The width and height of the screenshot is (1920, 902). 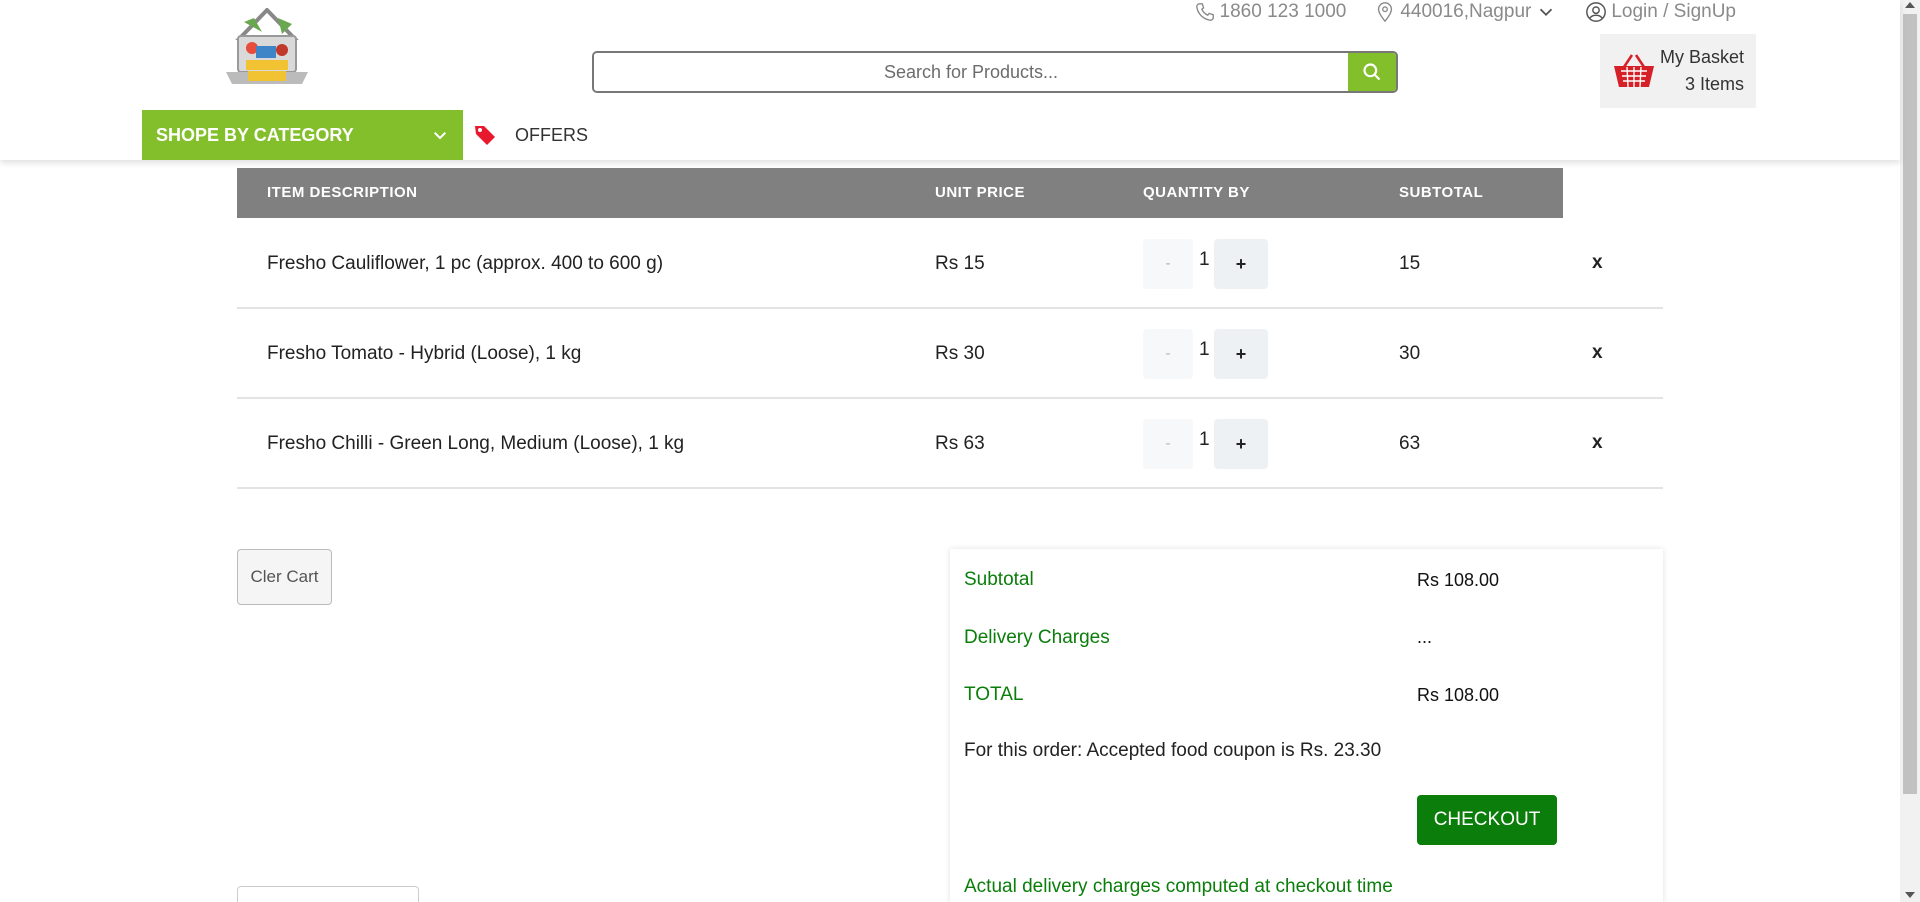 I want to click on tag-icon, so click(x=485, y=135).